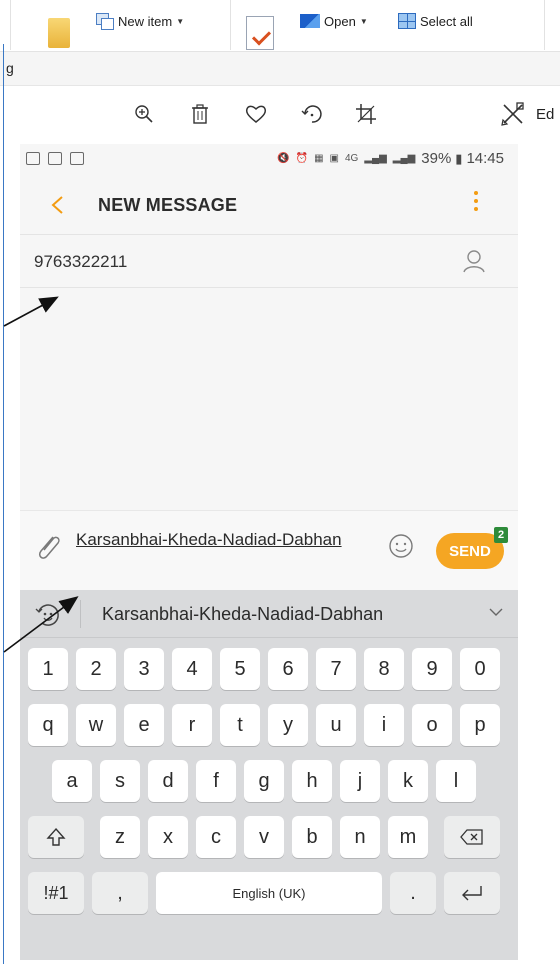 The height and width of the screenshot is (964, 560). What do you see at coordinates (41, 474) in the screenshot?
I see `annotation-arrows` at bounding box center [41, 474].